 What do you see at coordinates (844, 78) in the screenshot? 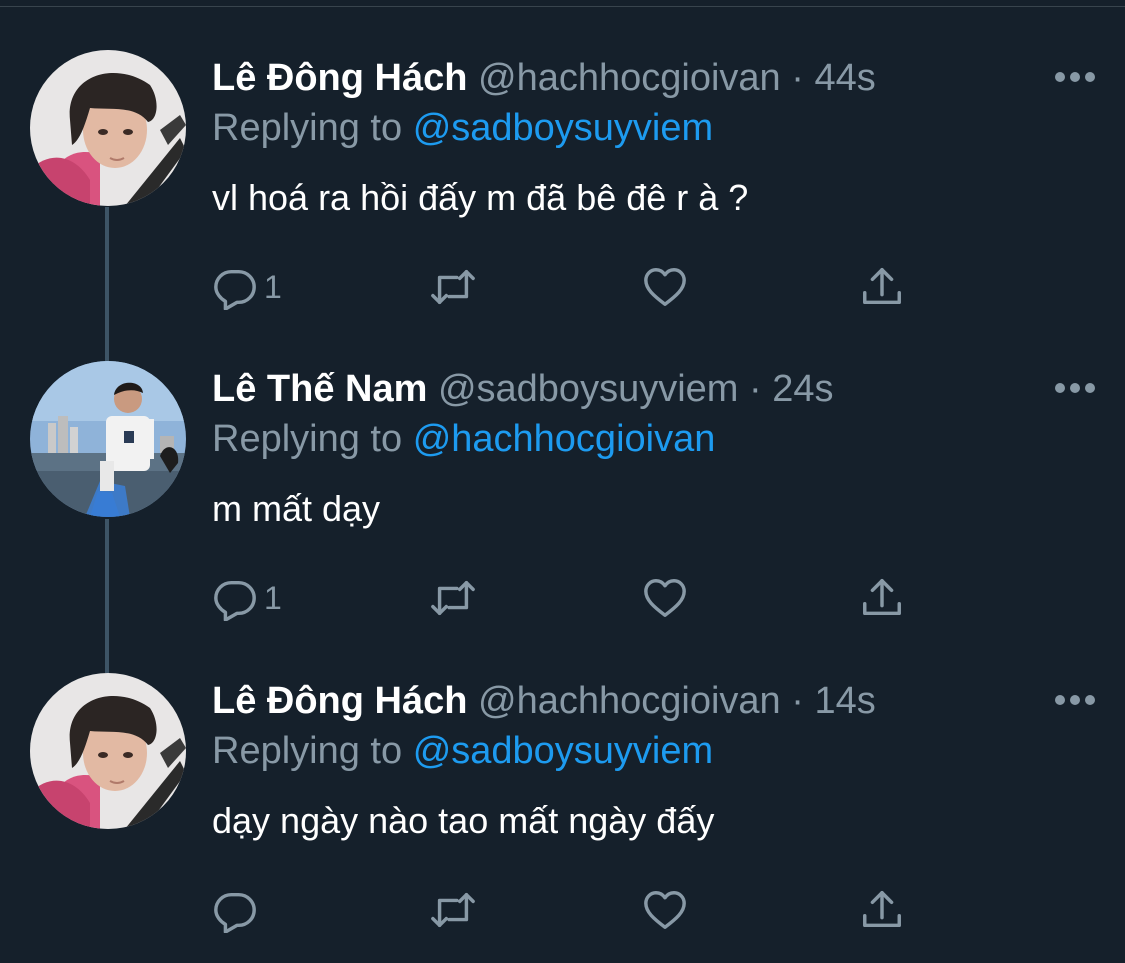
I see `timestamp: 44s` at bounding box center [844, 78].